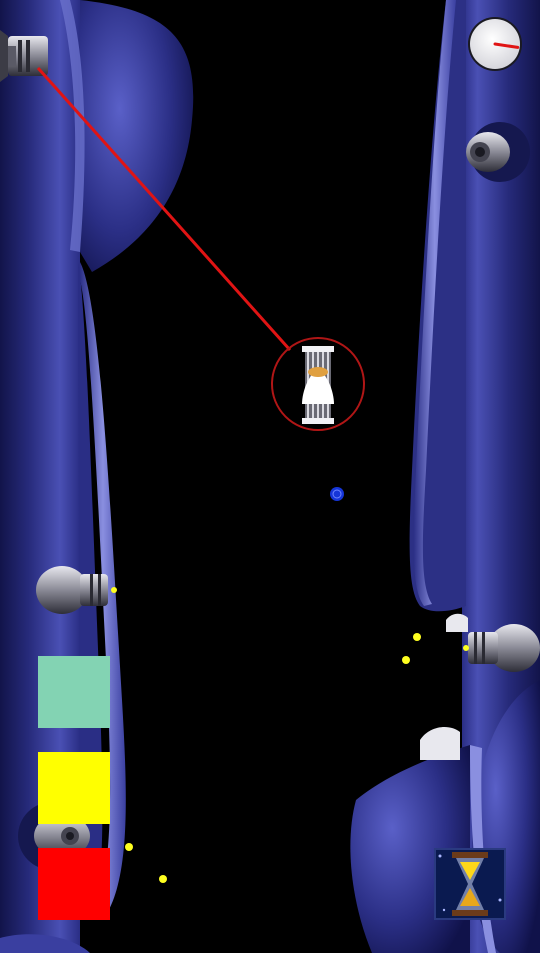  I want to click on red-control-button, so click(74, 884).